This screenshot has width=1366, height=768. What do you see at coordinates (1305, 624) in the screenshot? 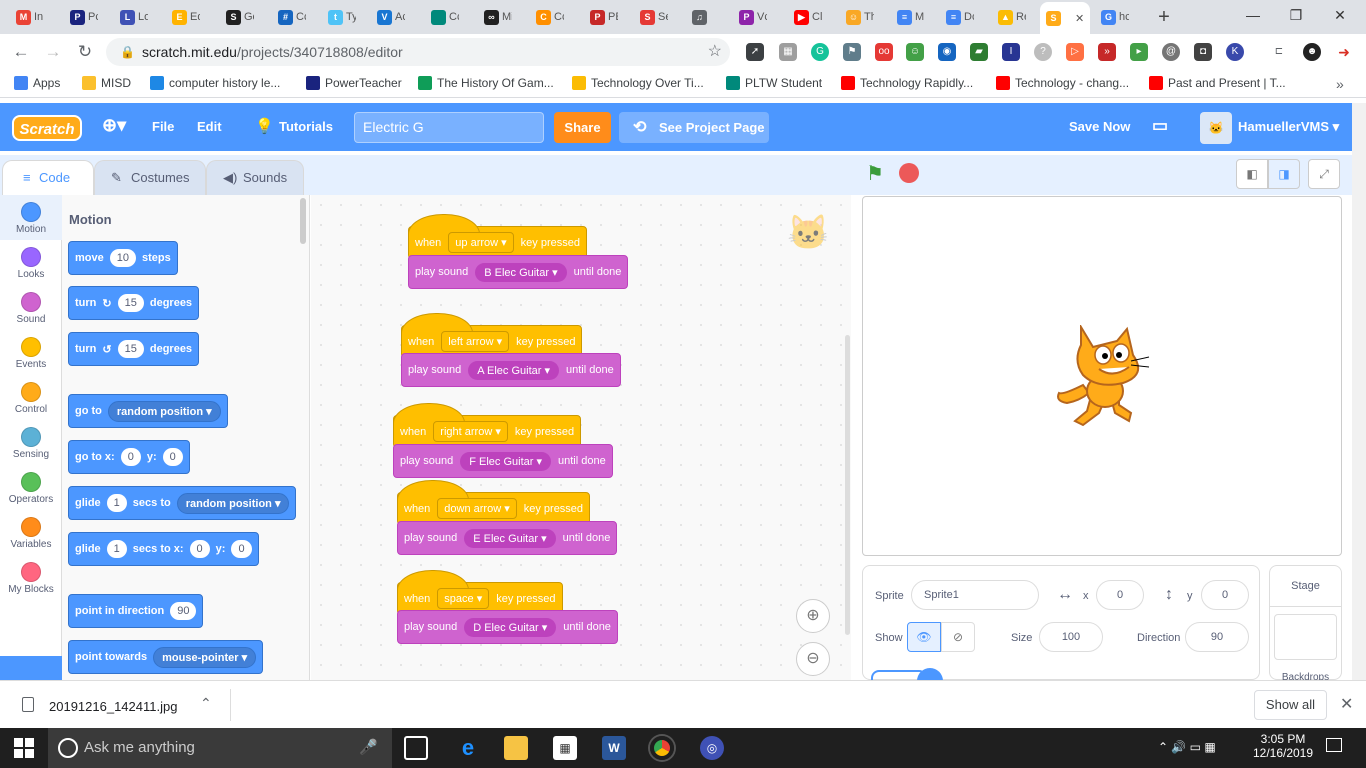
I see `stage-selector-panel: Stage Backdrops` at bounding box center [1305, 624].